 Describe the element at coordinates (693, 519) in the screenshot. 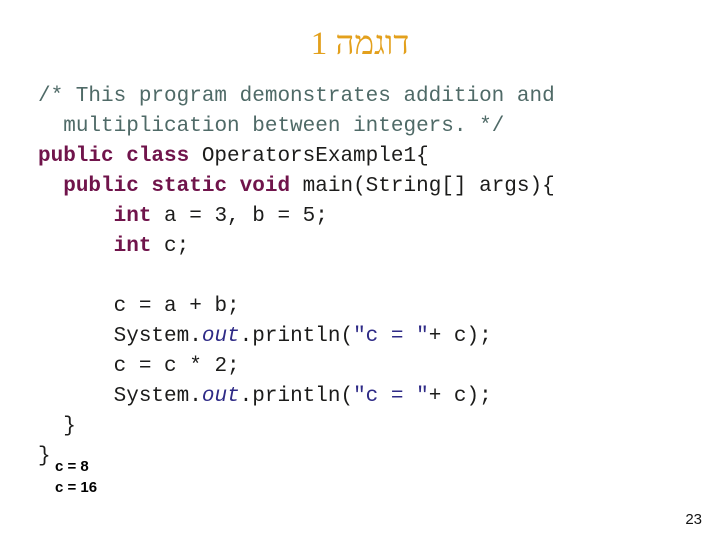

I see `page-number: 23` at that location.